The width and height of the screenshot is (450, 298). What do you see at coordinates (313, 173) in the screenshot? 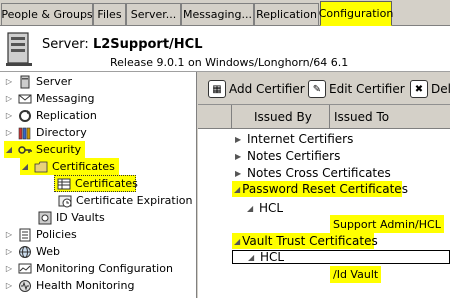
I see `list-item-notes-cross-certificates: ▶ Notes Cross Certificates` at bounding box center [313, 173].